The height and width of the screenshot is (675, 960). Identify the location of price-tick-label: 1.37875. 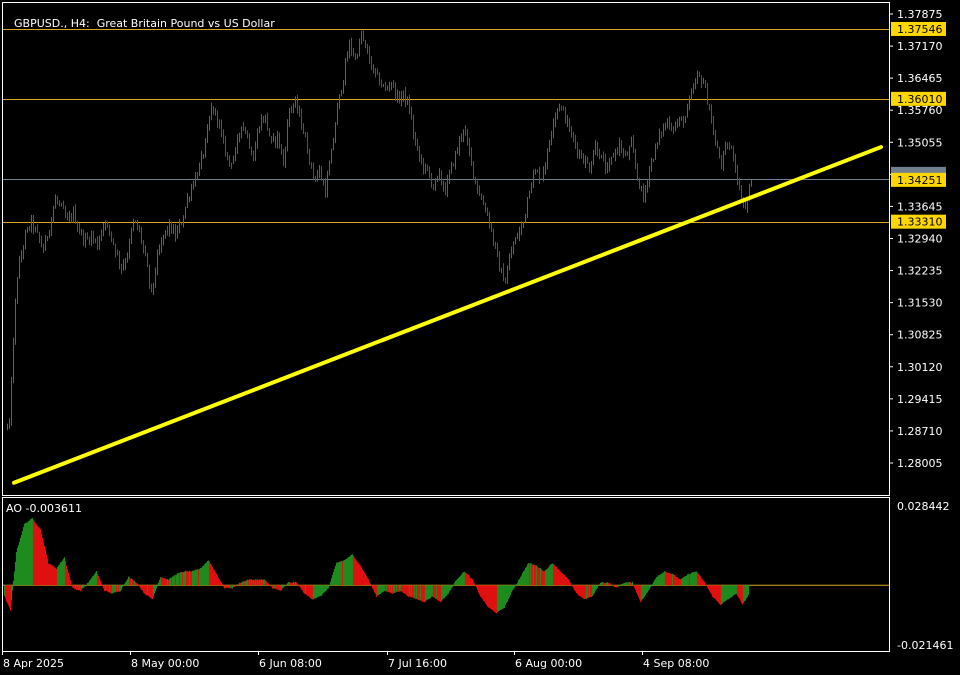
(920, 14).